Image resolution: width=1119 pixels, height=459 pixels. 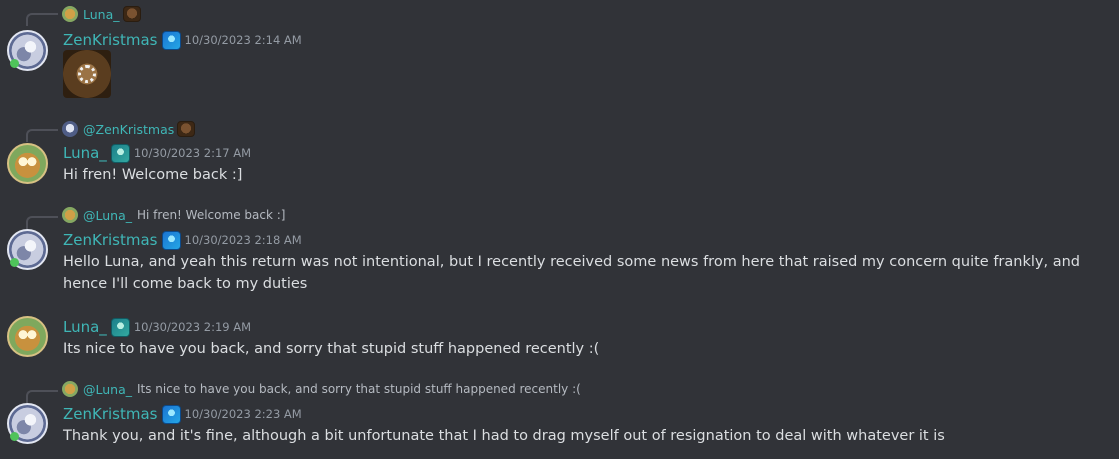 I want to click on reply-snippet: Hi fren! Welcome back :], so click(x=211, y=215).